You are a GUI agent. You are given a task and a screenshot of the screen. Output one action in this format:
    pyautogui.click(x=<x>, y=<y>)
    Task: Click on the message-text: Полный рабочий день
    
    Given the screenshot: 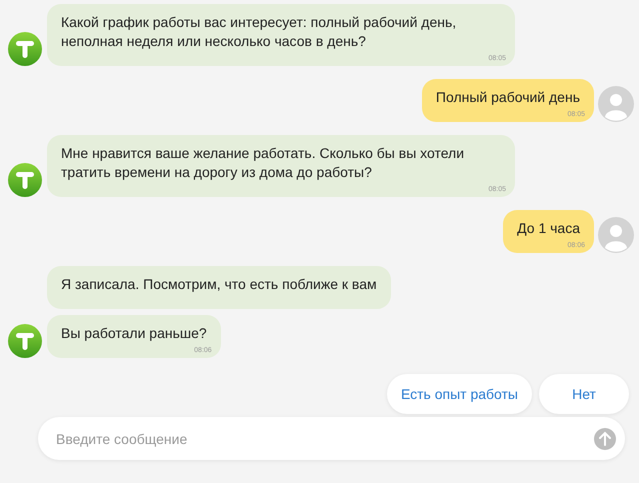 What is the action you would take?
    pyautogui.click(x=508, y=97)
    